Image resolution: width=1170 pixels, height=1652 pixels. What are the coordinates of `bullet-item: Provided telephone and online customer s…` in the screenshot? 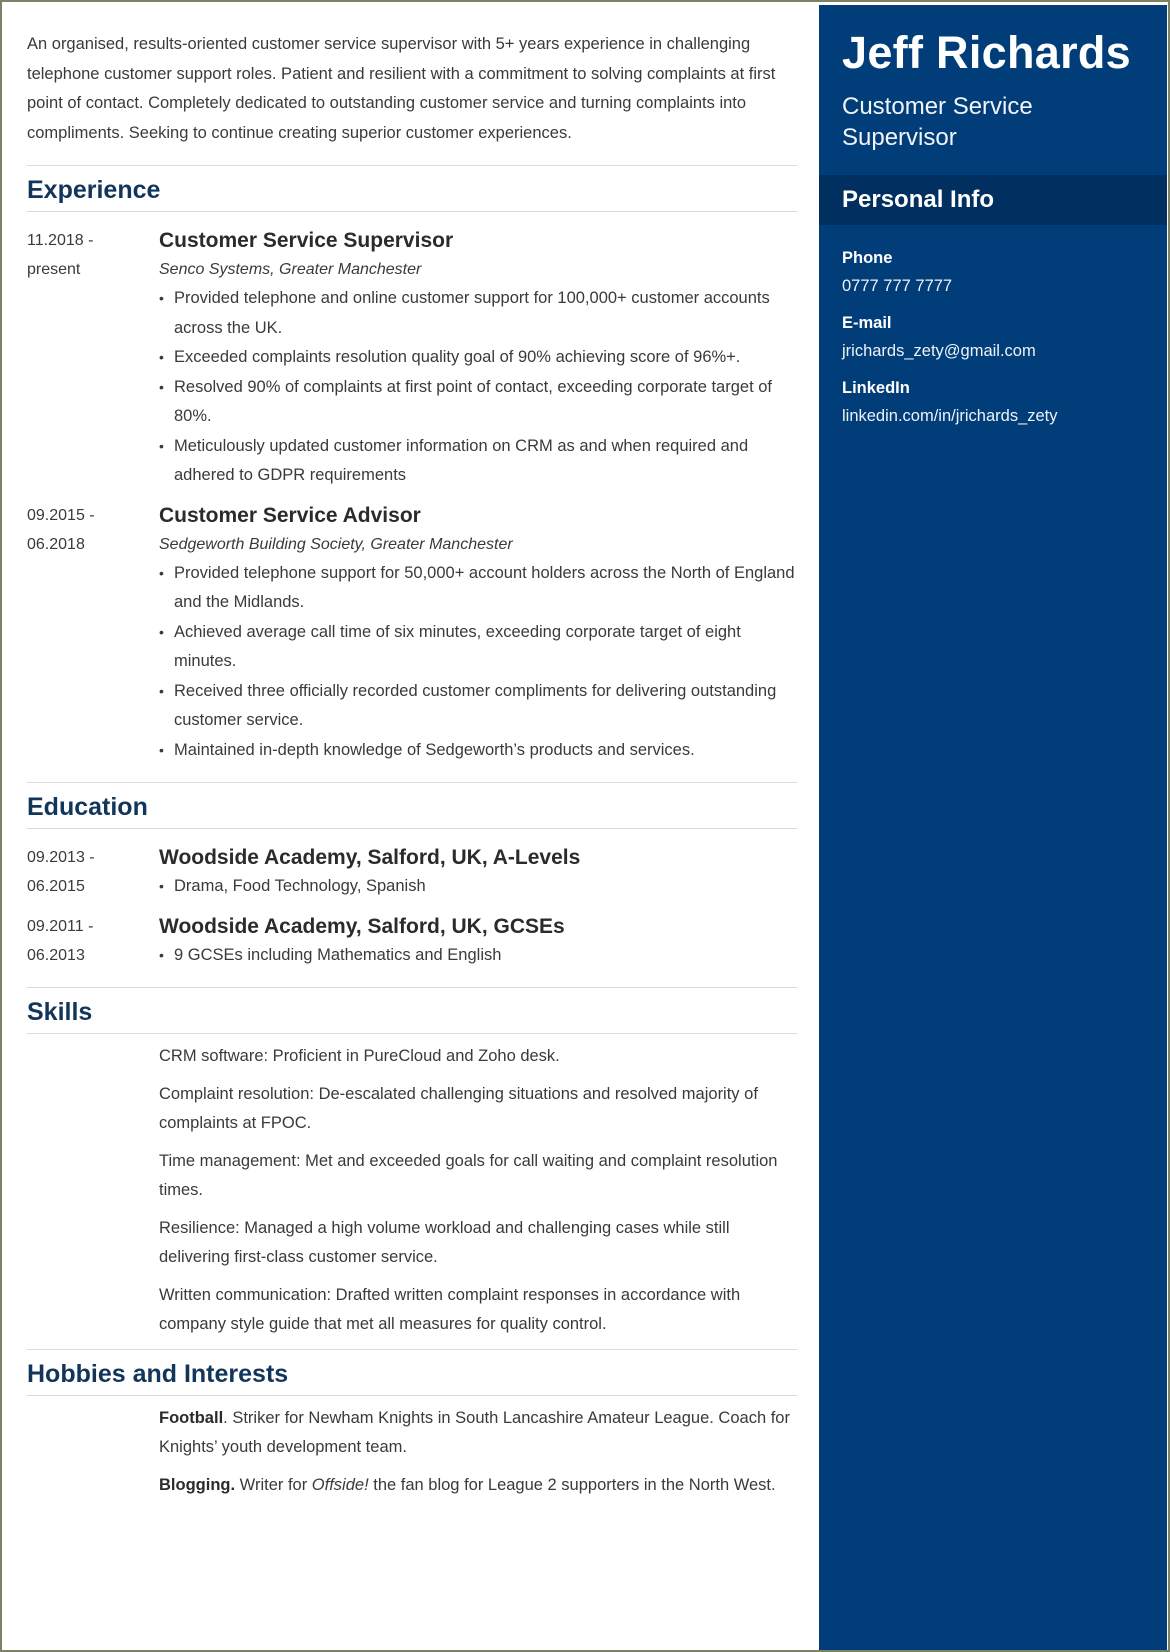 It's located at (478, 313).